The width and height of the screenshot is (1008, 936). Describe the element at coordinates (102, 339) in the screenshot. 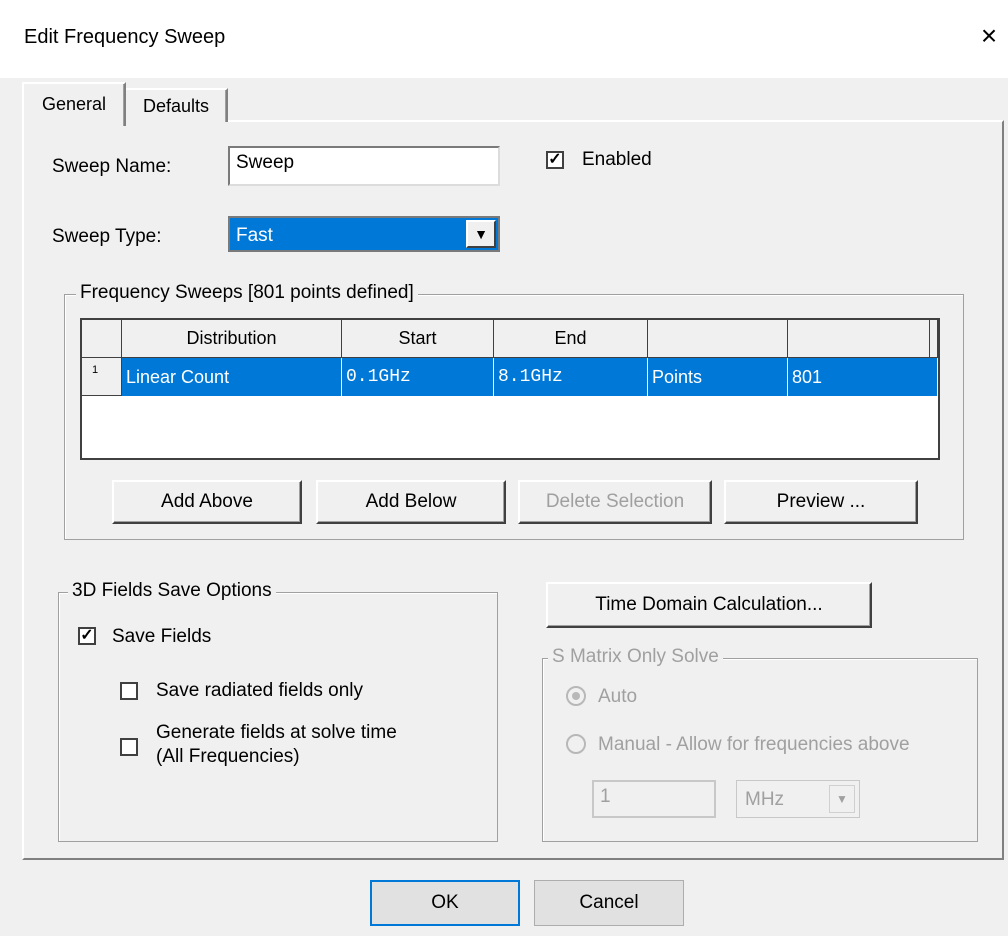

I see `grid-corner` at that location.